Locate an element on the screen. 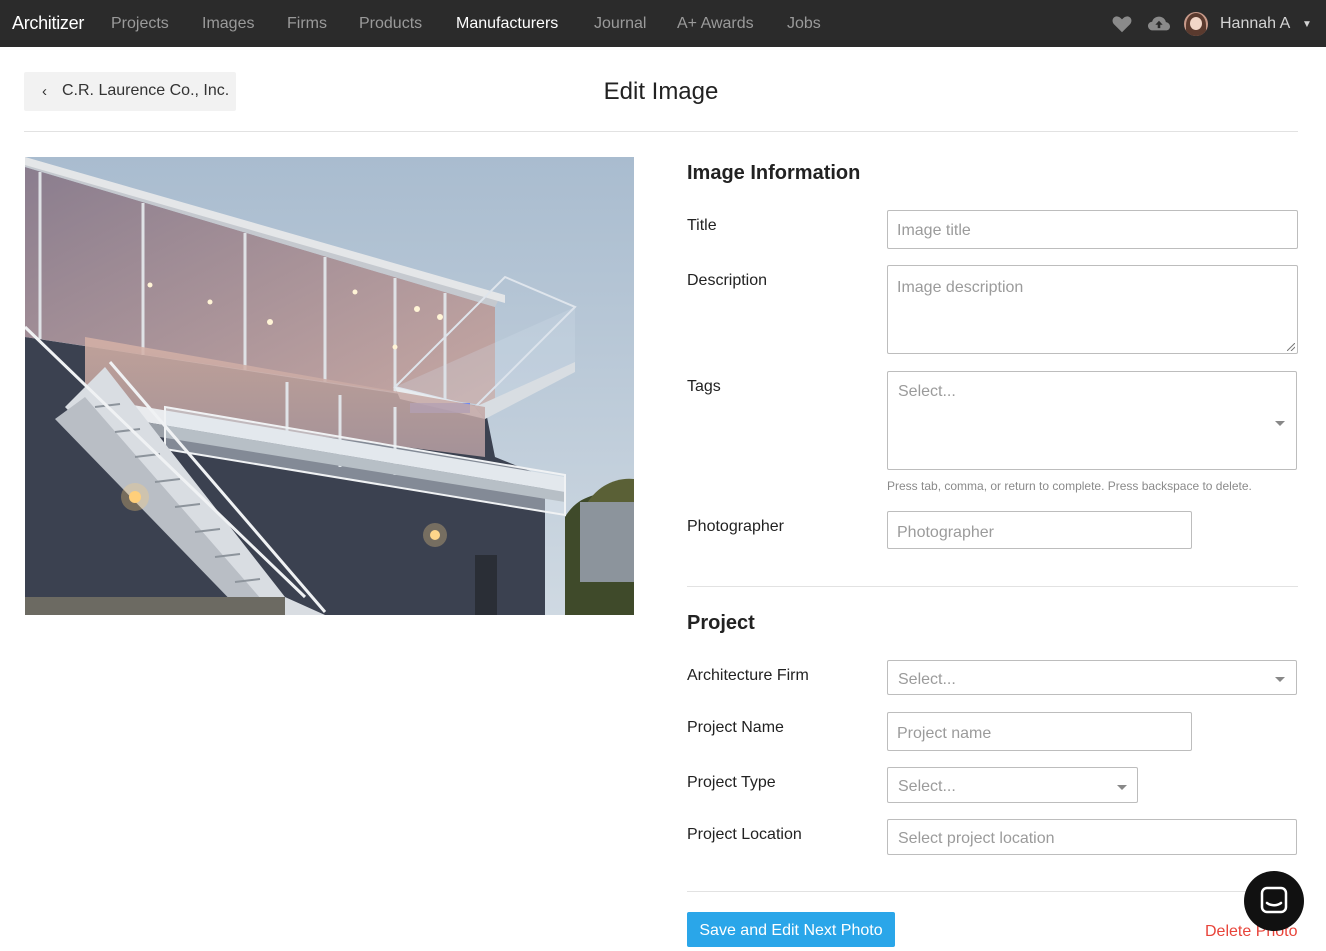  project-name-label: Project Name is located at coordinates (735, 727).